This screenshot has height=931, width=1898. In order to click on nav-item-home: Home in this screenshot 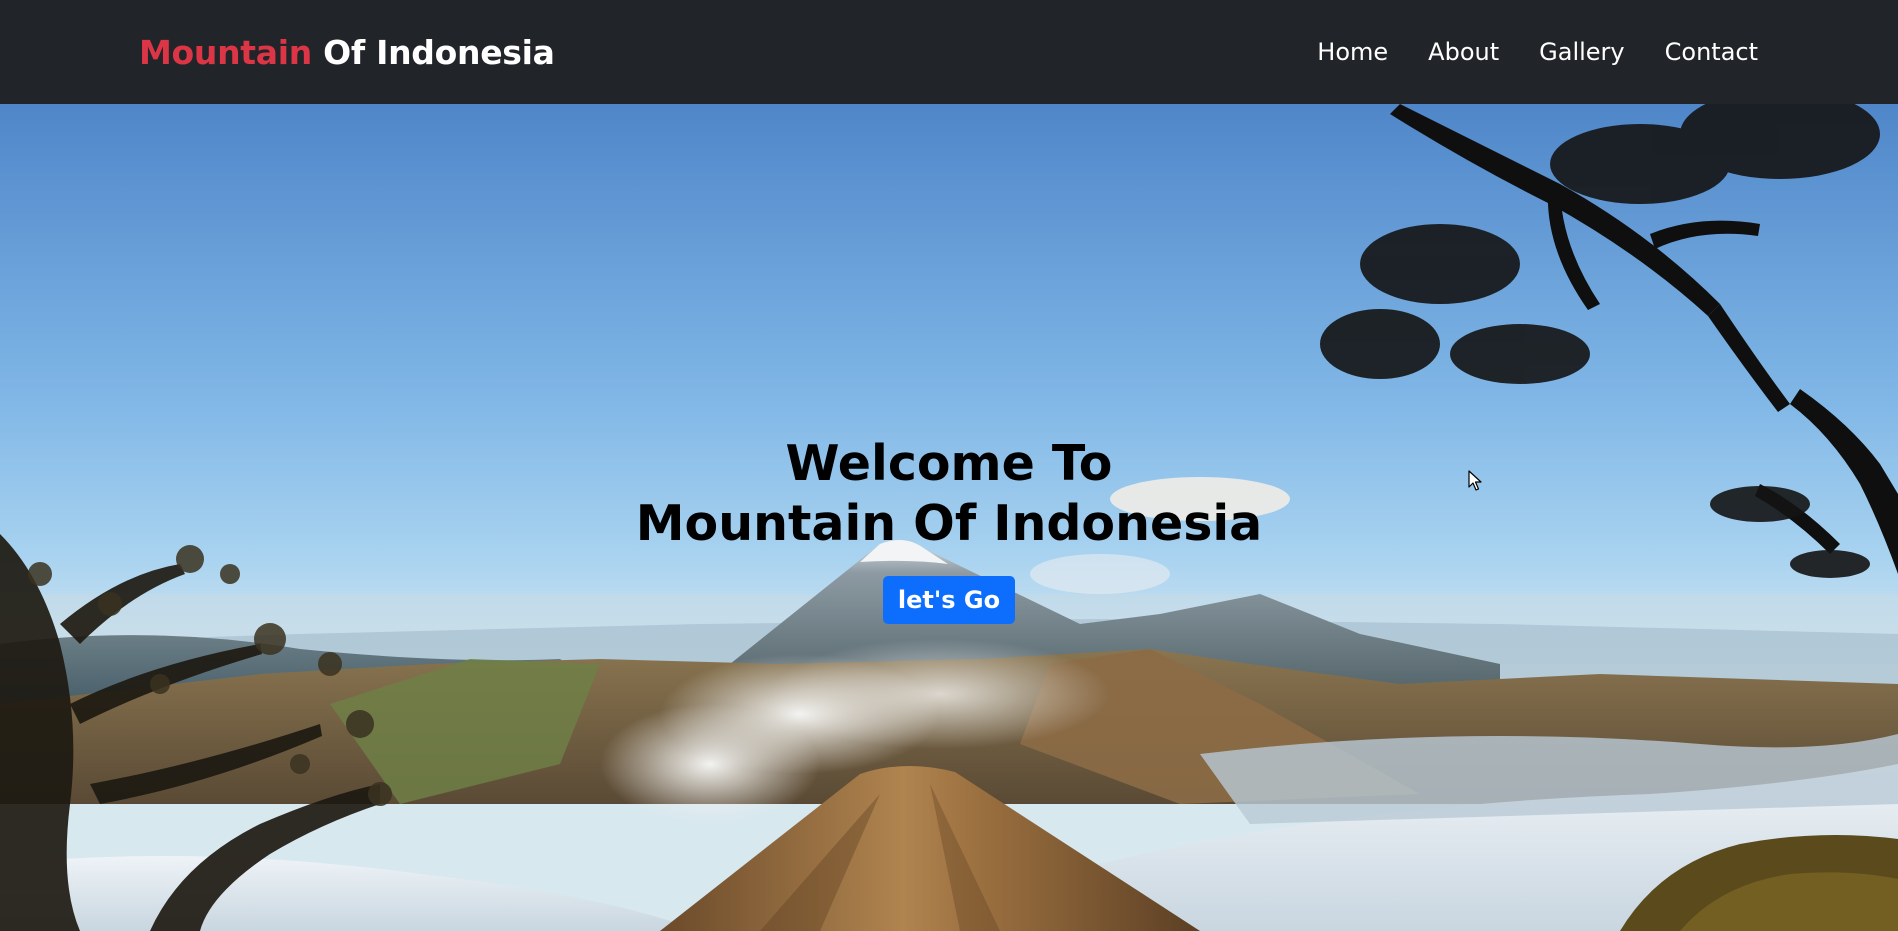, I will do `click(1352, 52)`.